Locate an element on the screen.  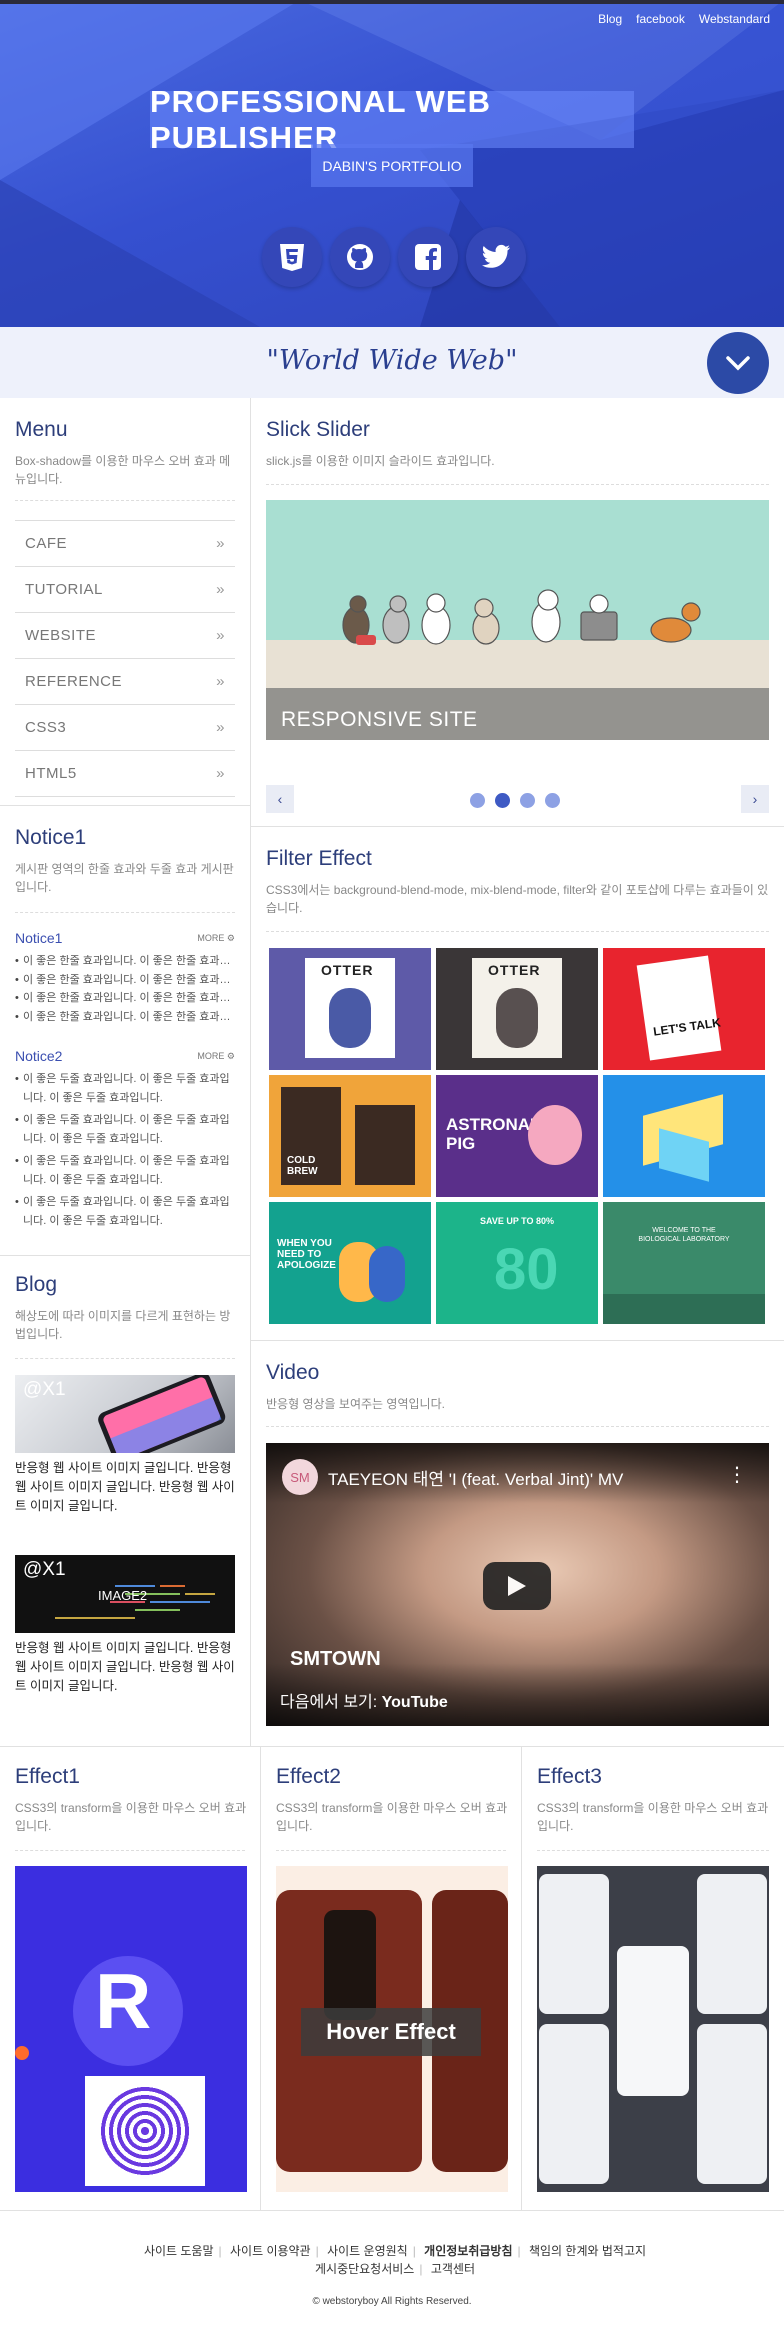
notice2-more-link: MORE ⚙ is located at coordinates (216, 1056).